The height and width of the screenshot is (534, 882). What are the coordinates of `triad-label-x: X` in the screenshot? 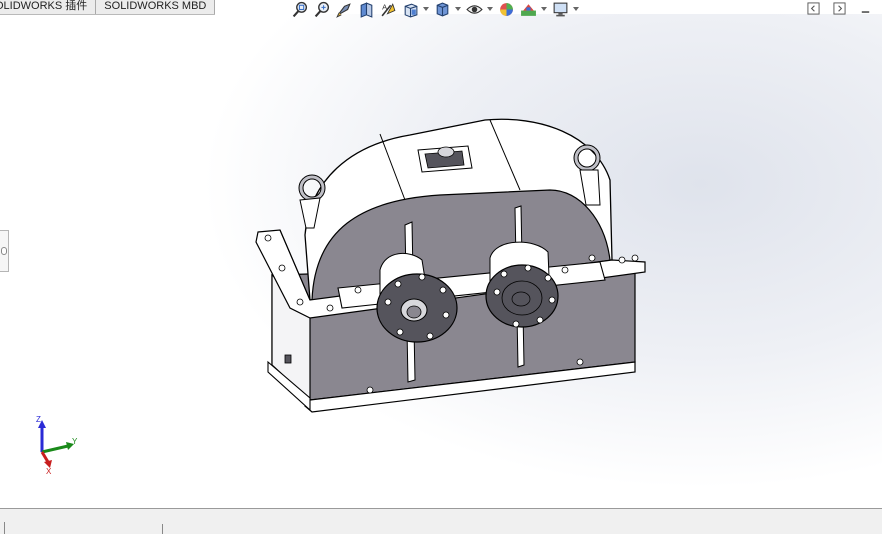 It's located at (49, 470).